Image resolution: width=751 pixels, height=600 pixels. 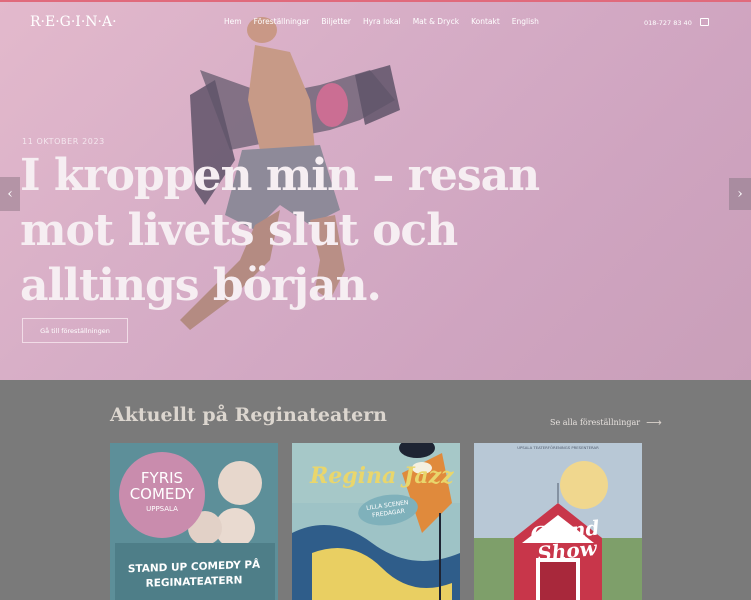 What do you see at coordinates (485, 21) in the screenshot?
I see `nav-item-contact: Kontakt` at bounding box center [485, 21].